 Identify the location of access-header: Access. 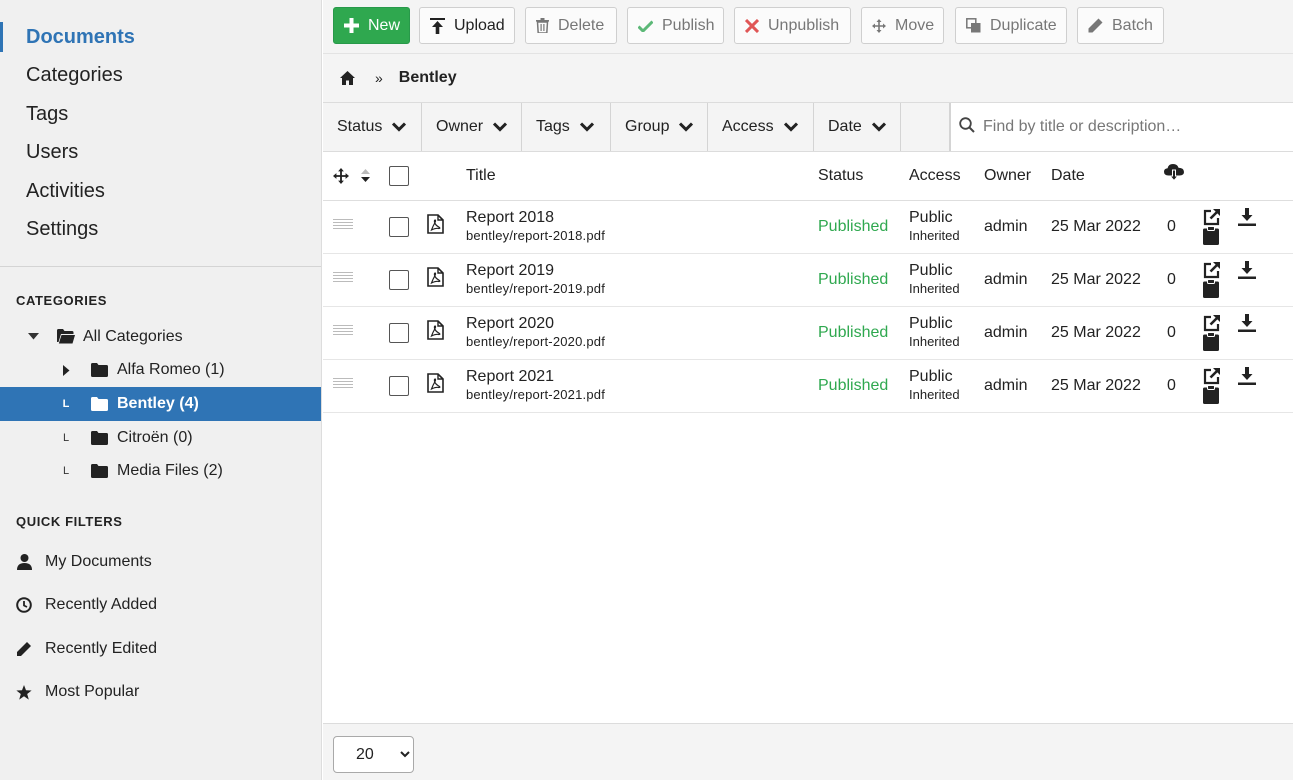
(946, 176).